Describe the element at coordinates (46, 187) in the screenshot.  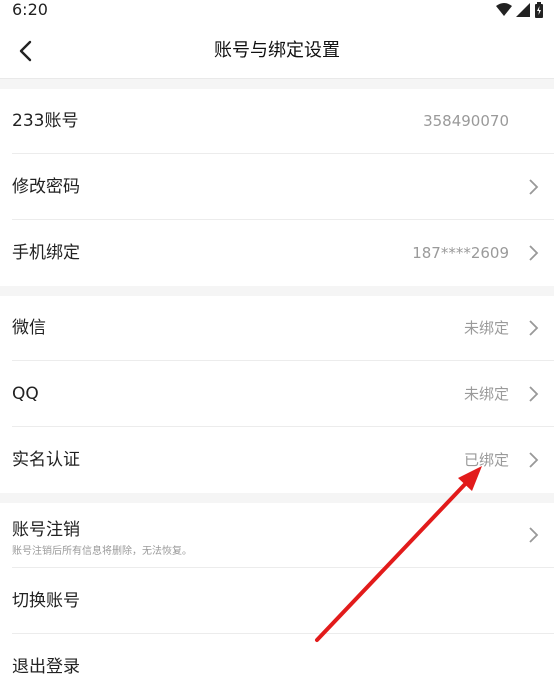
I see `change-password-label: 修改密码` at that location.